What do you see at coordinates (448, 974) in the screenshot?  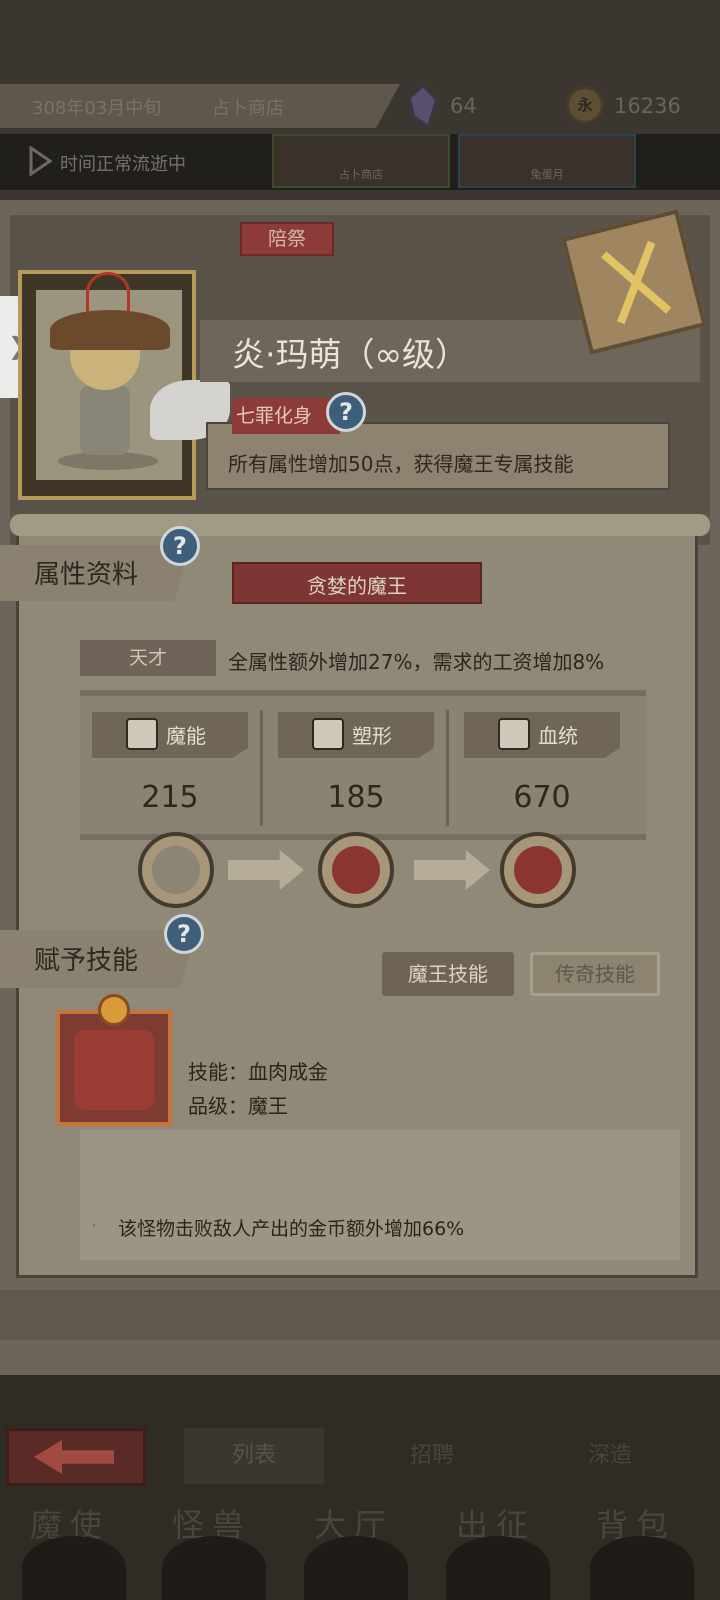 I see `demon-skill-button: 魔王技能` at bounding box center [448, 974].